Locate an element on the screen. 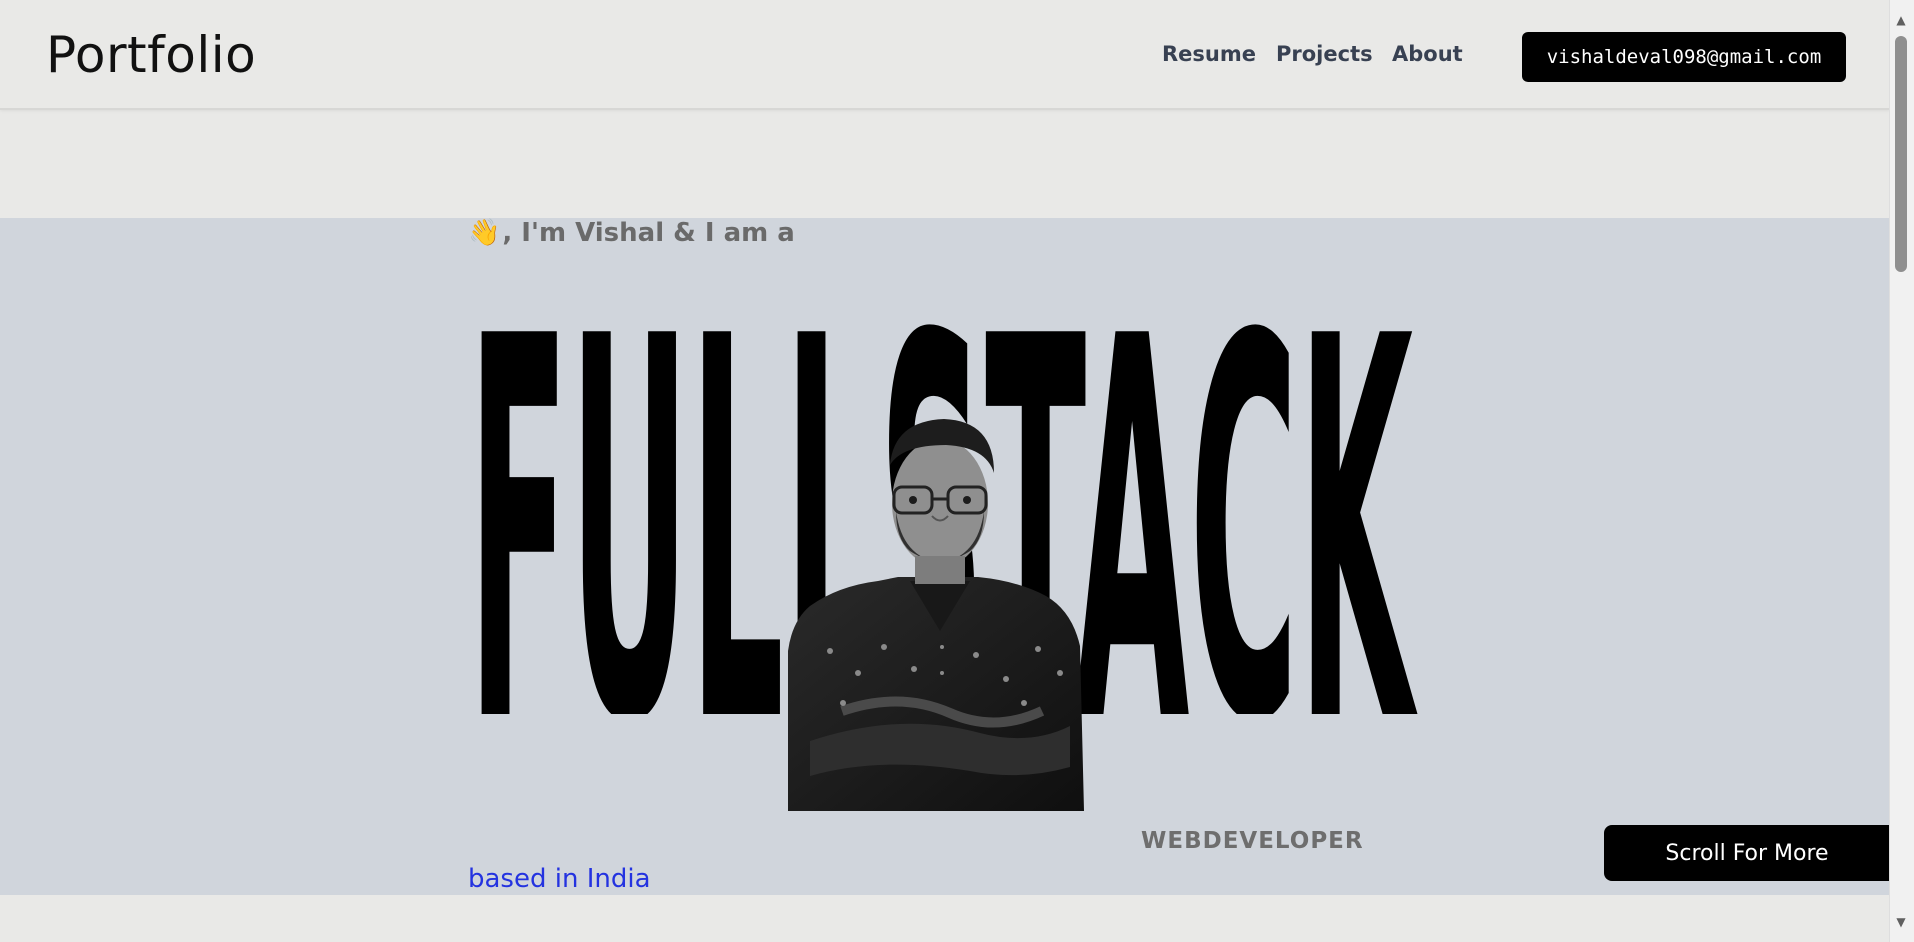  role-label: WEBDEVELOPER is located at coordinates (1252, 841).